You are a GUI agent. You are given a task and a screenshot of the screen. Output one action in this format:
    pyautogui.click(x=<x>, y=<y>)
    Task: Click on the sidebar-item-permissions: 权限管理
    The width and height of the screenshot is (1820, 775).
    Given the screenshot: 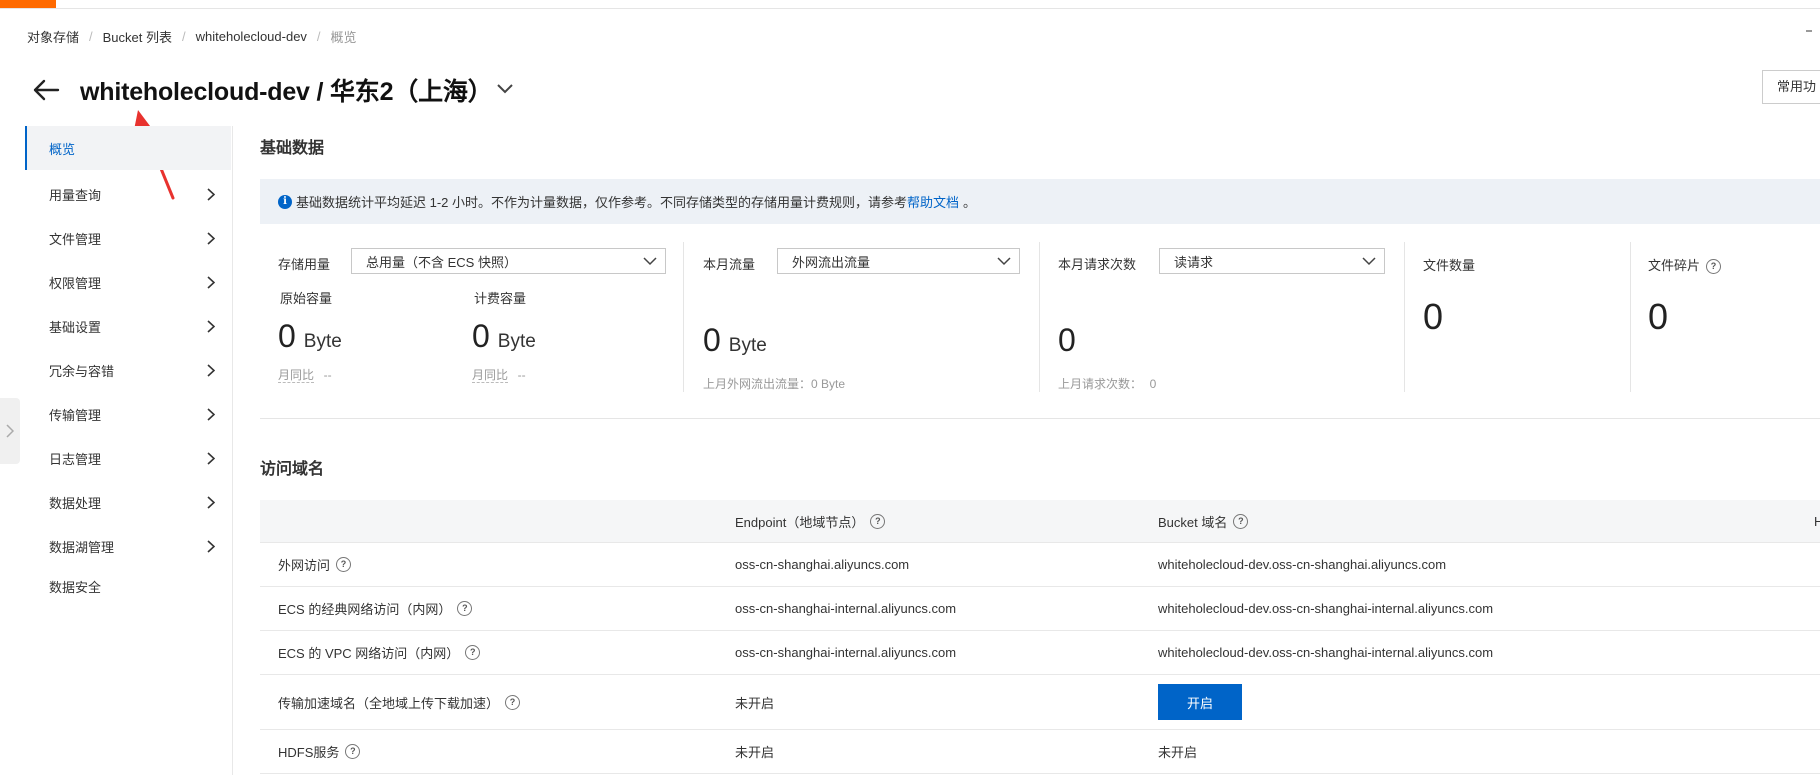 What is the action you would take?
    pyautogui.click(x=128, y=282)
    